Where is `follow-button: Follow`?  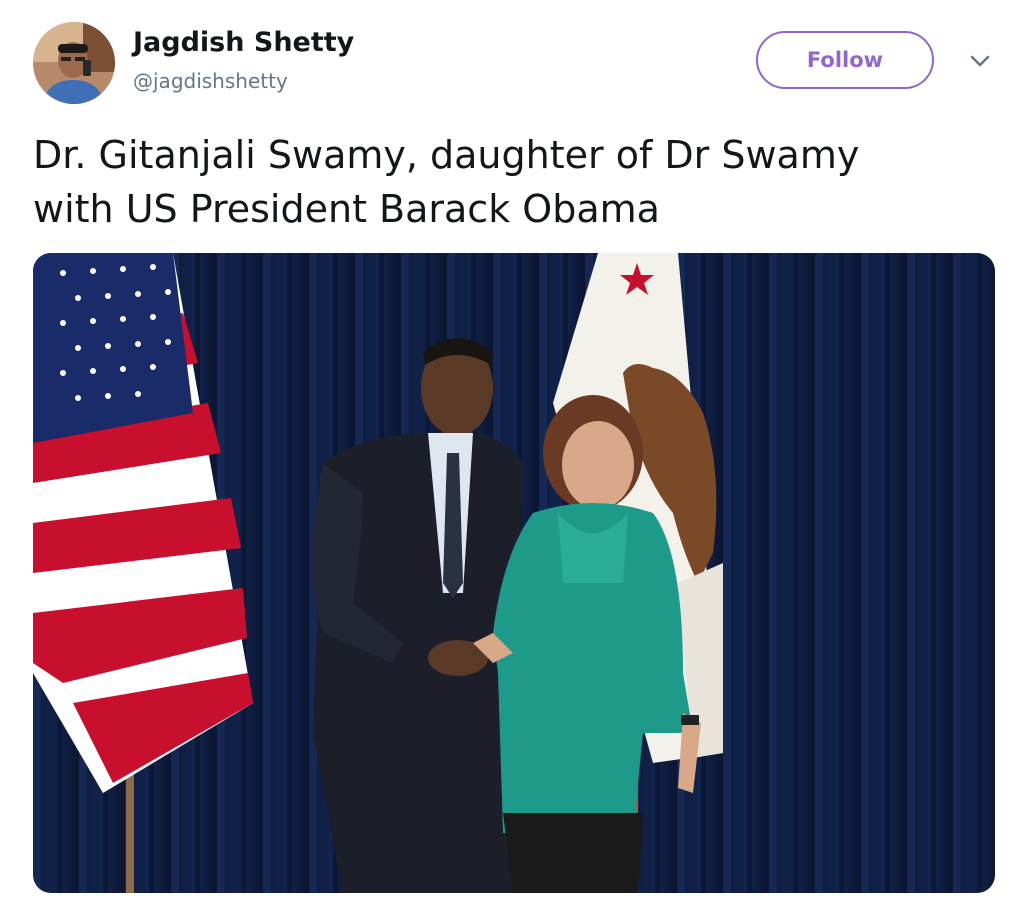 follow-button: Follow is located at coordinates (845, 60).